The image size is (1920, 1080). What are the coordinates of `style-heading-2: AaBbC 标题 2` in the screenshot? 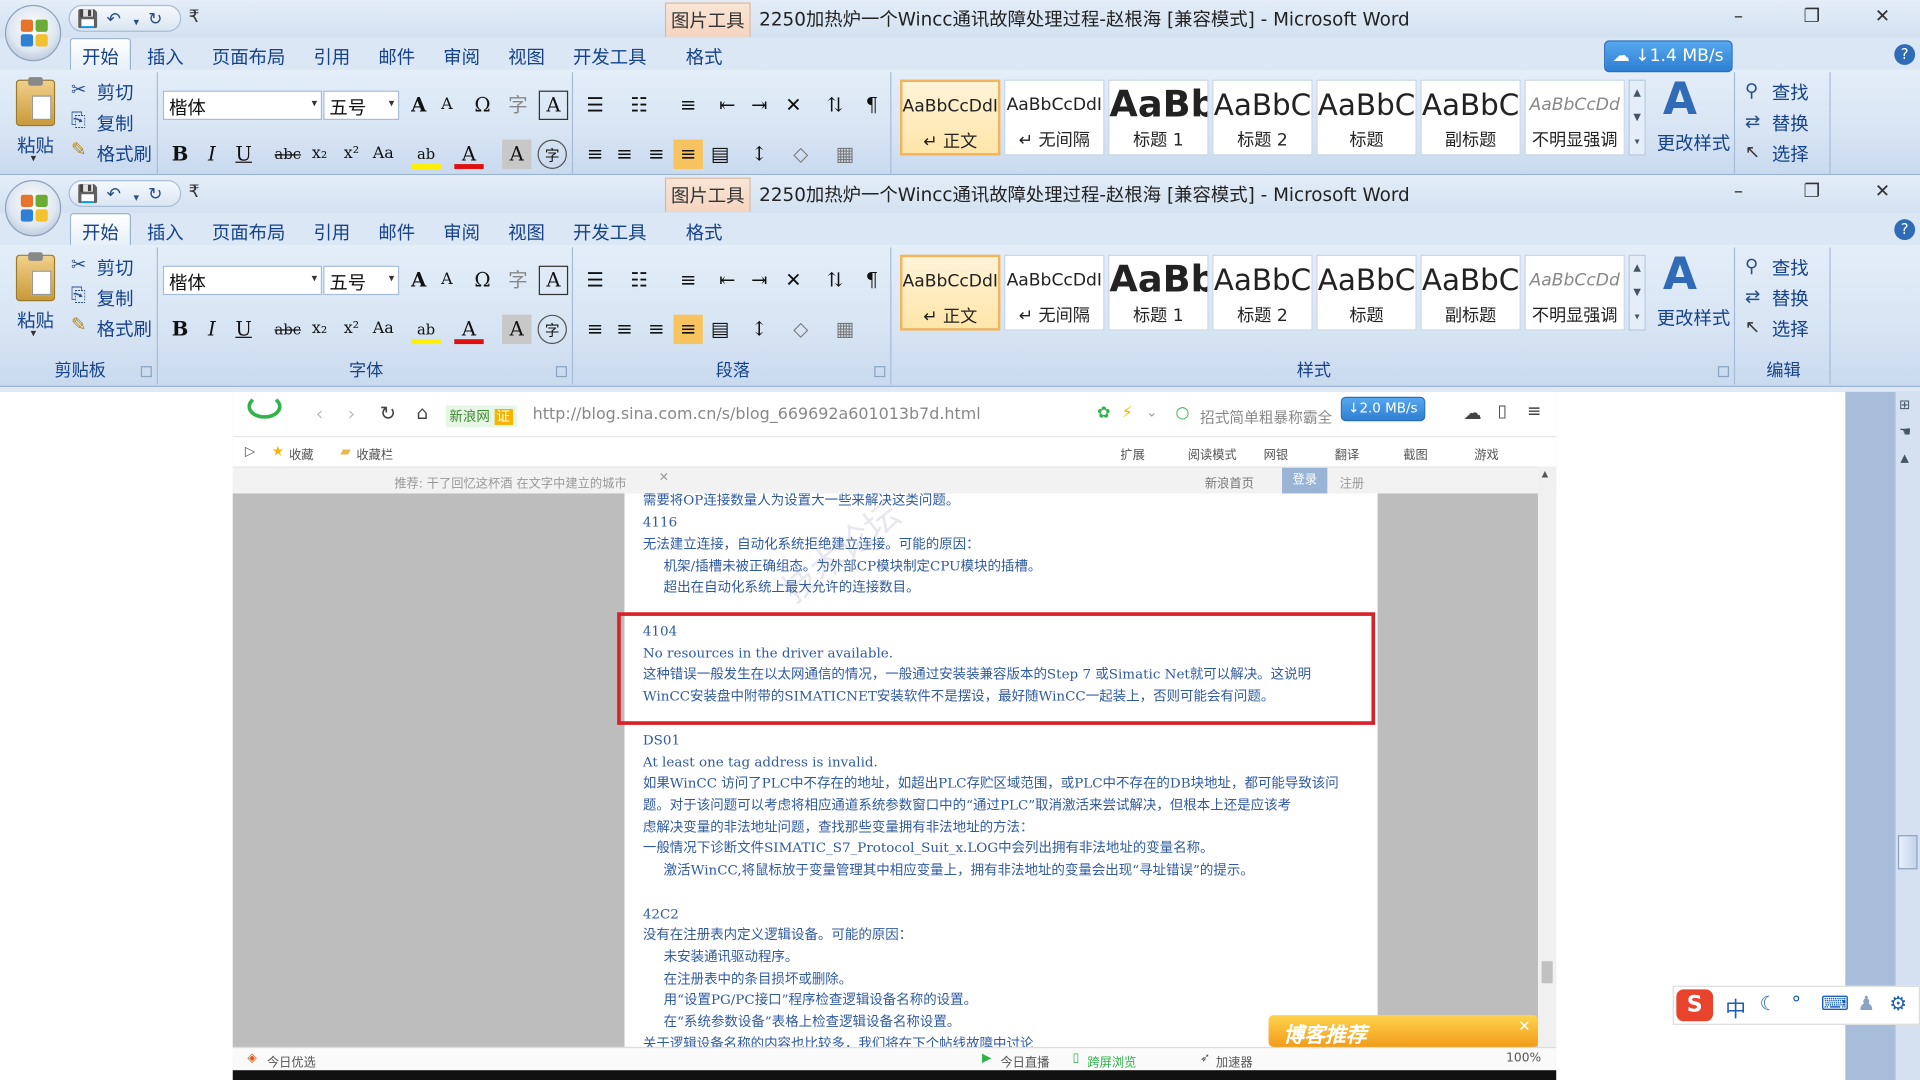 It's located at (1262, 117).